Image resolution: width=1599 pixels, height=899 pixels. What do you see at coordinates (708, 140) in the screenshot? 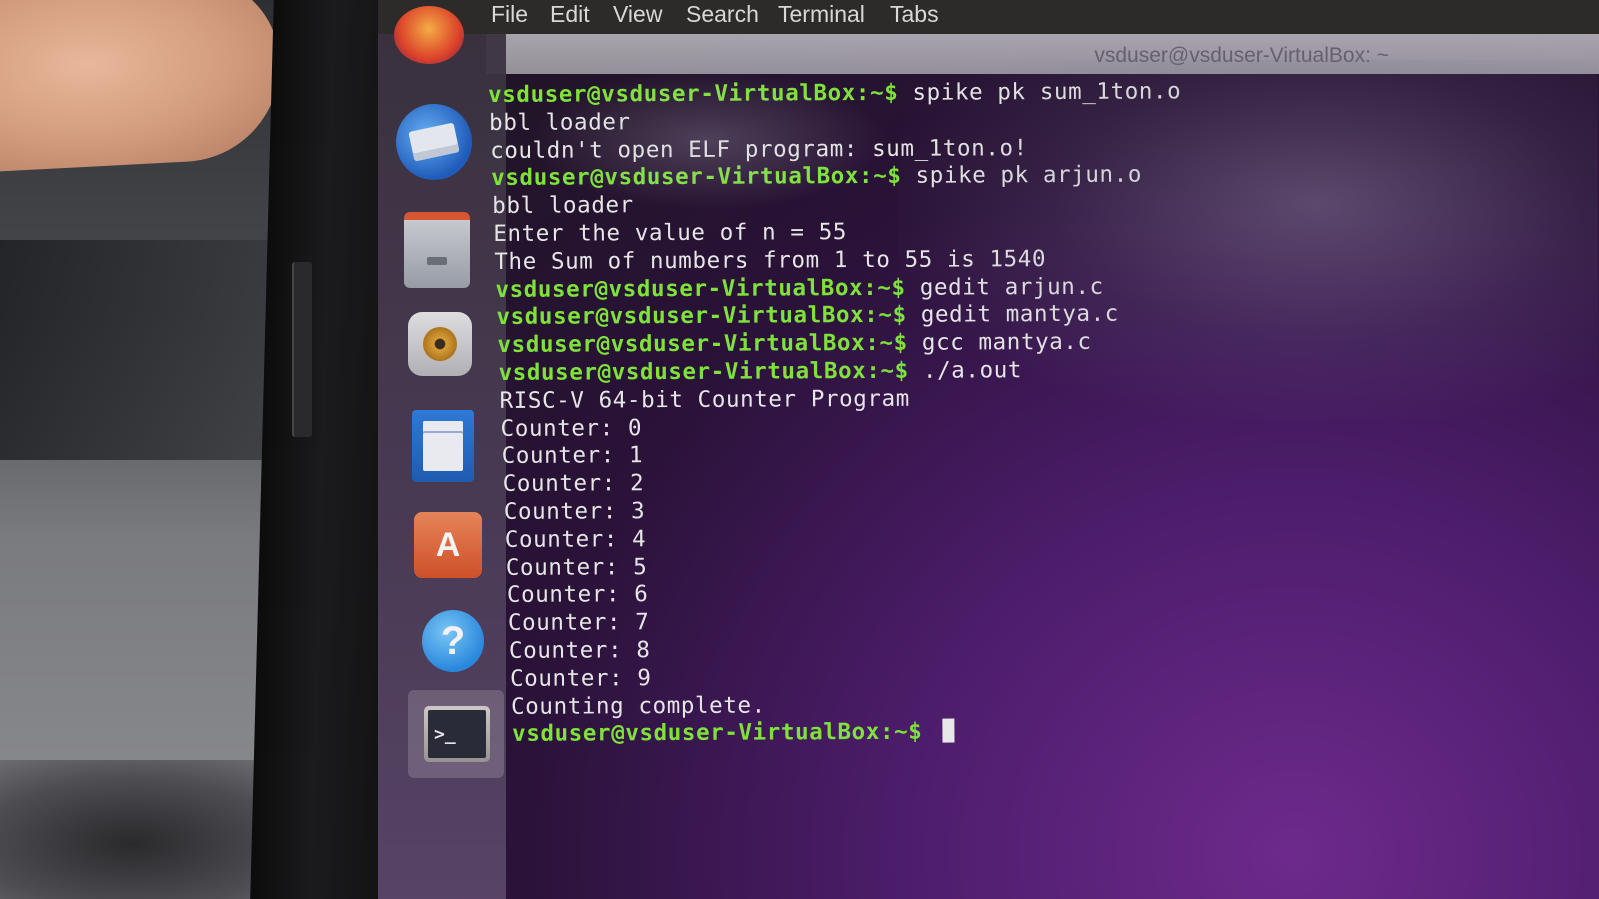
I see `screen-glare-secondary` at bounding box center [708, 140].